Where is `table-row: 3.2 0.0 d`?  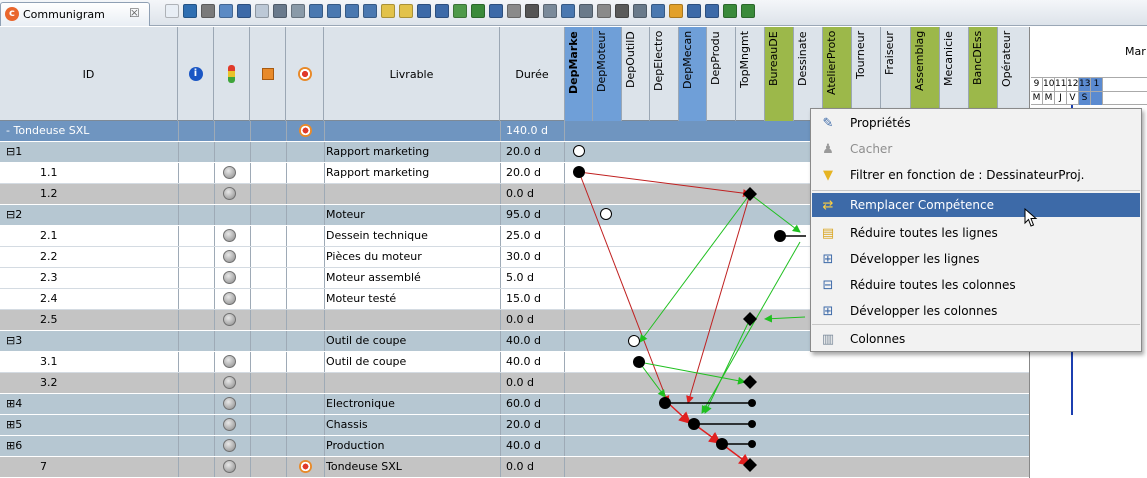 table-row: 3.2 0.0 d is located at coordinates (514, 383).